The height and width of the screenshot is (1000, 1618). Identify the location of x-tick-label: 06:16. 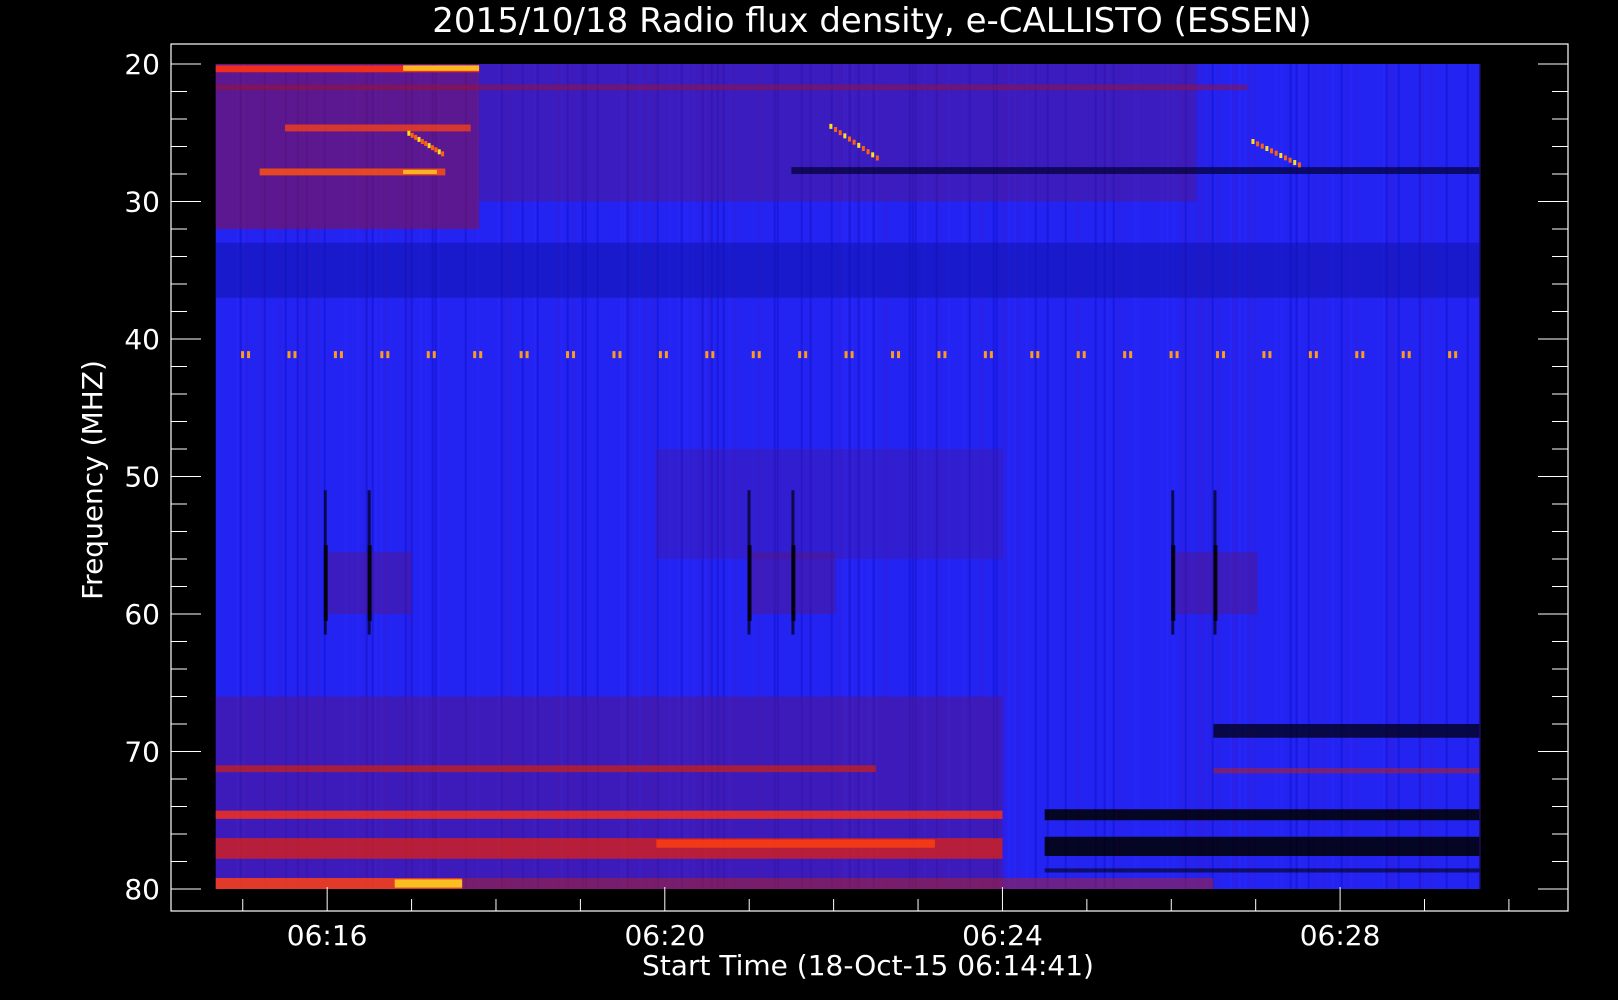
(327, 935).